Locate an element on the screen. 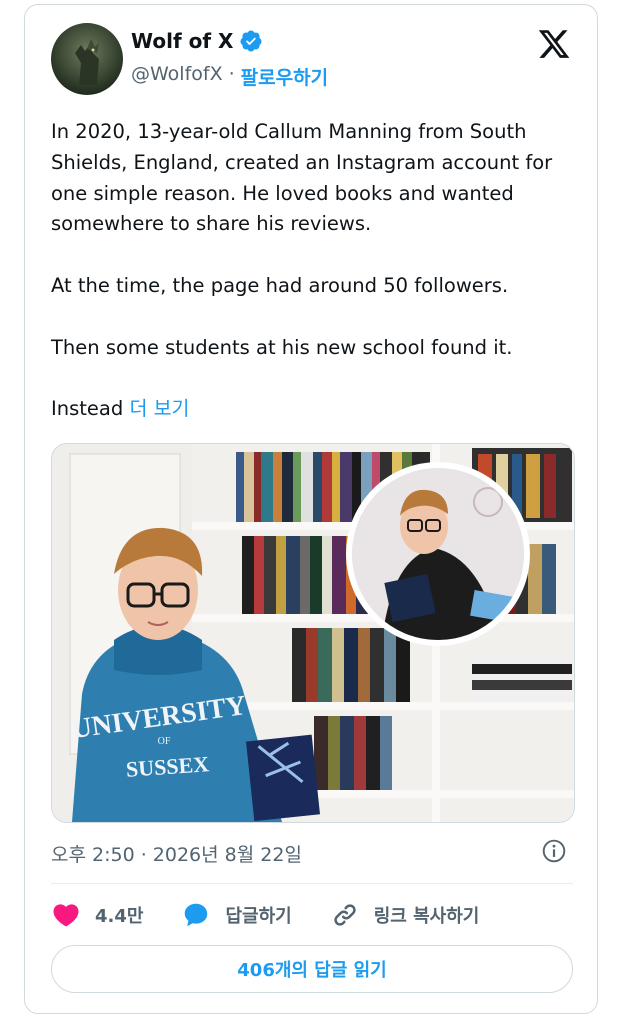 The width and height of the screenshot is (622, 1024). info-icon is located at coordinates (554, 851).